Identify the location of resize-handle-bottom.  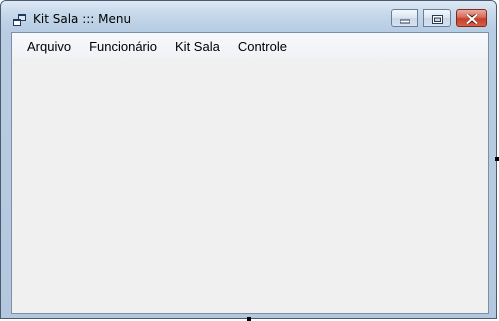
(249, 319).